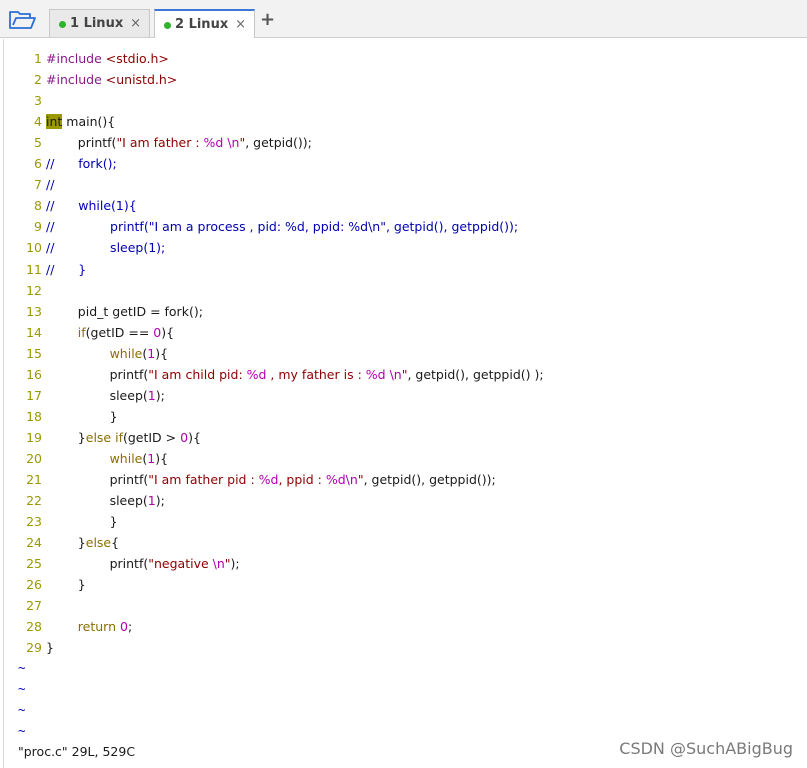 The image size is (807, 768). Describe the element at coordinates (89, 122) in the screenshot. I see `code-token: main(){` at that location.